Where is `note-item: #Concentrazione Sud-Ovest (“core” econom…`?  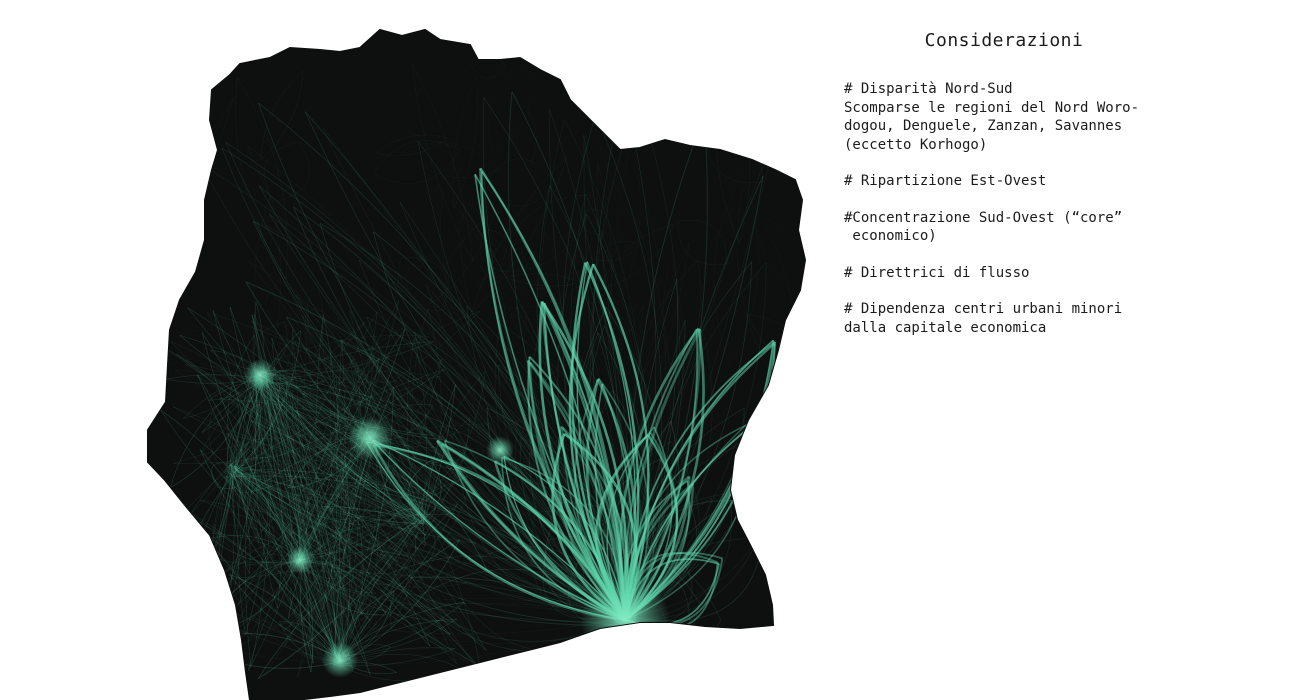
note-item: #Concentrazione Sud-Ovest (“core” econom… is located at coordinates (1064, 227).